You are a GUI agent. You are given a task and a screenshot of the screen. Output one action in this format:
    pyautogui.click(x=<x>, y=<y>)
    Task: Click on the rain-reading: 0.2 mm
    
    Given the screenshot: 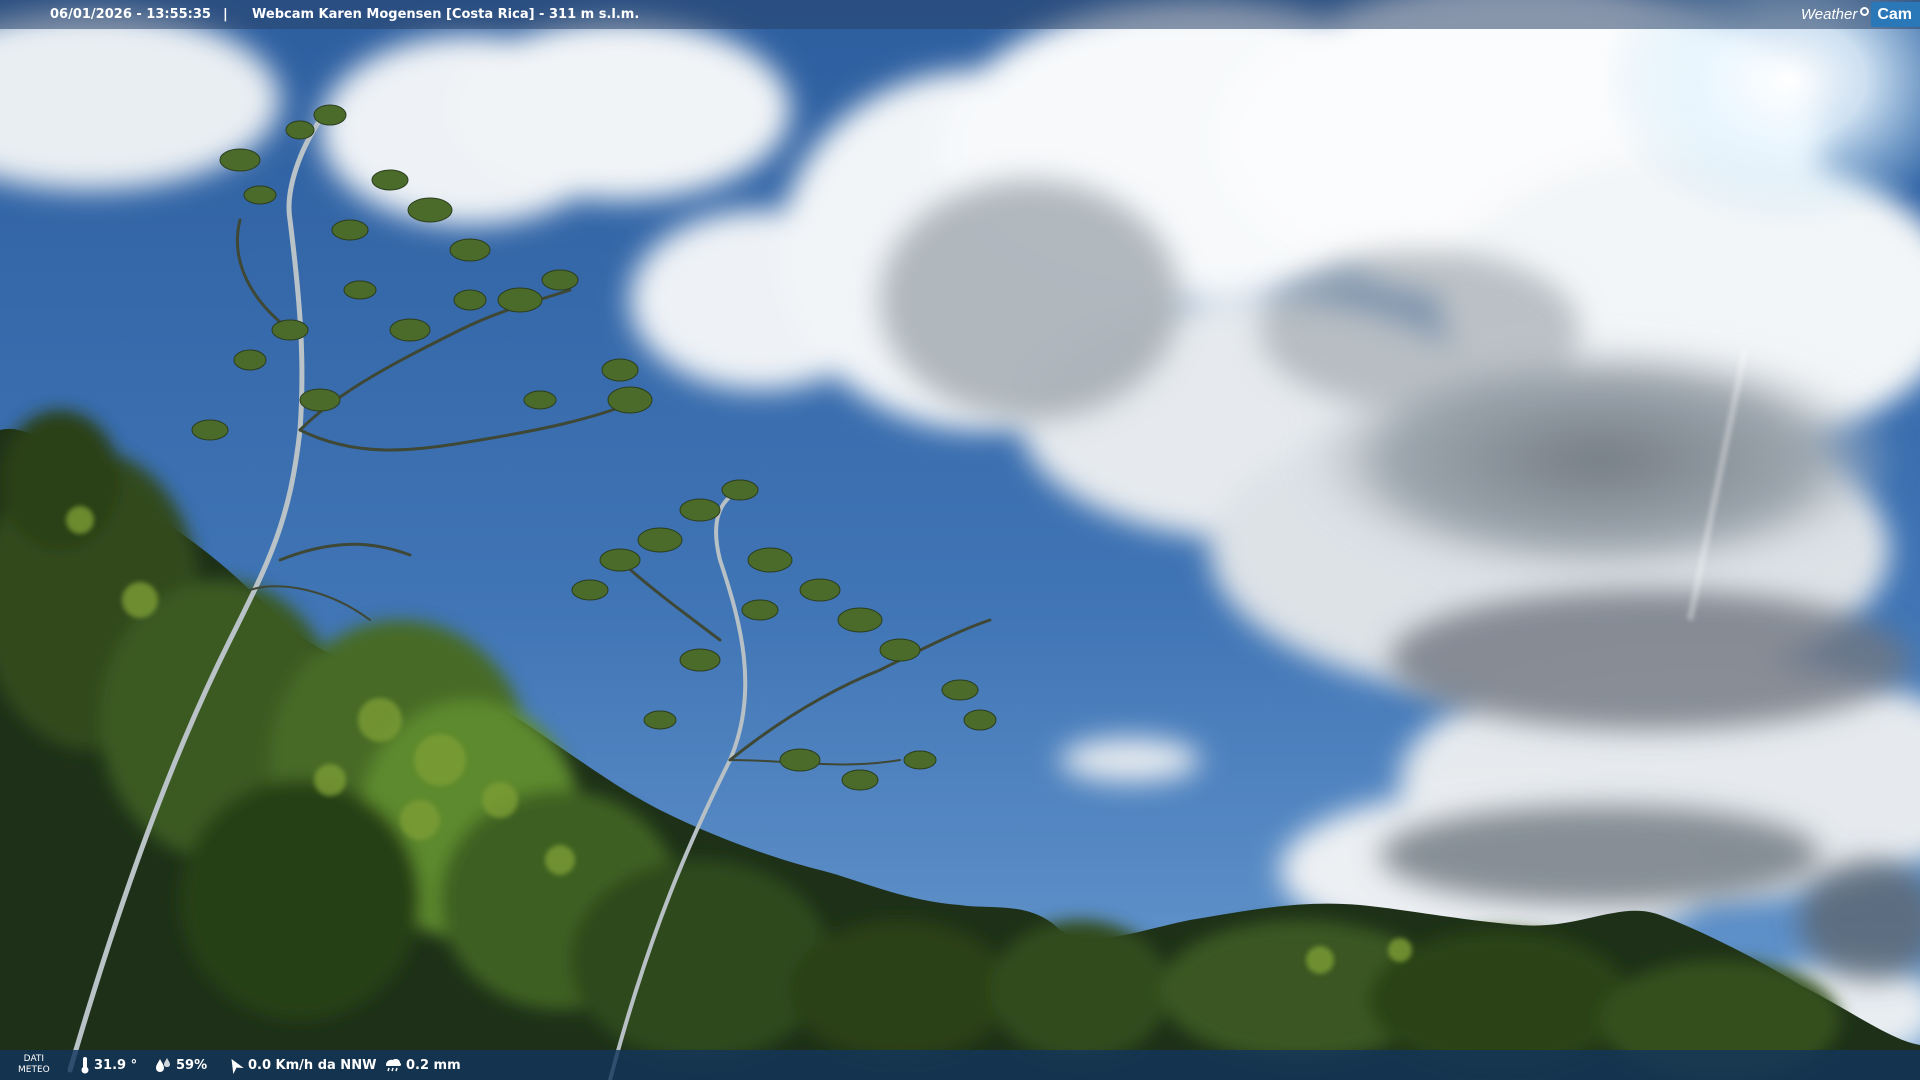 What is the action you would take?
    pyautogui.click(x=422, y=1065)
    